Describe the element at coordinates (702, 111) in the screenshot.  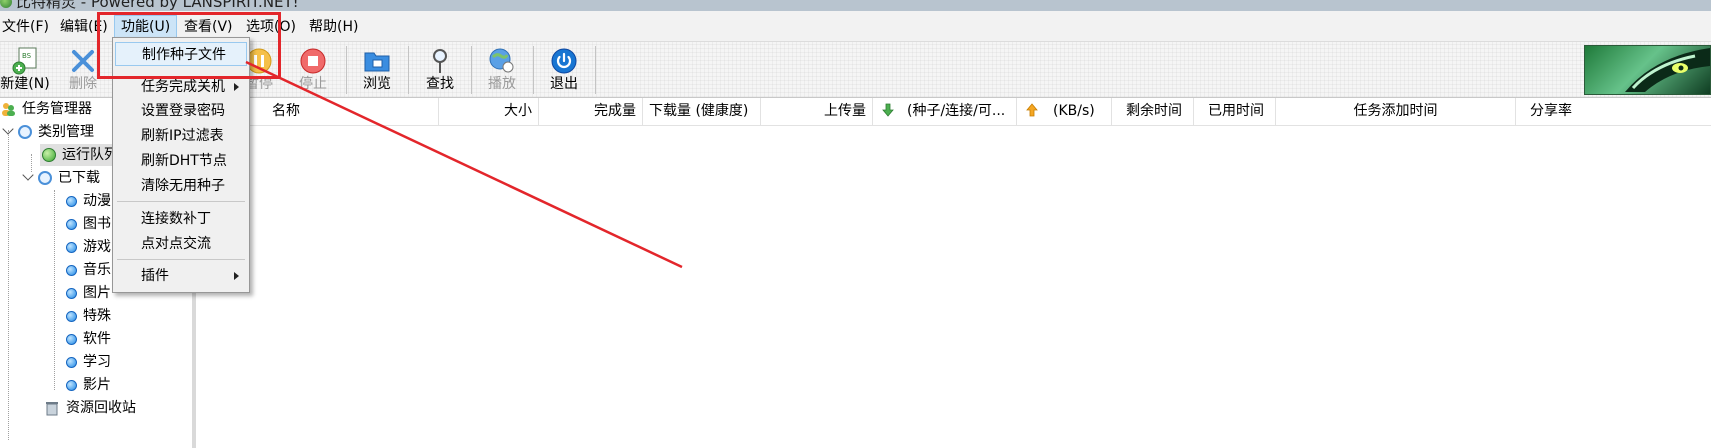
I see `column-downloaded-health: 下载量 (健康度)` at that location.